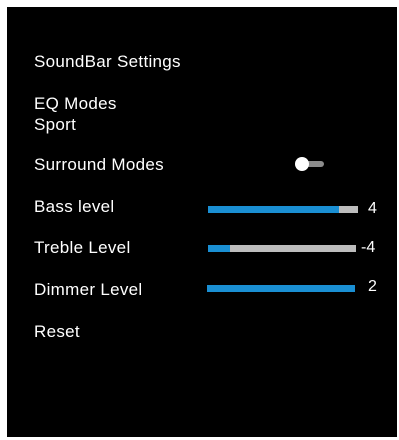 Image resolution: width=399 pixels, height=440 pixels. I want to click on dimmer-value: 2, so click(372, 286).